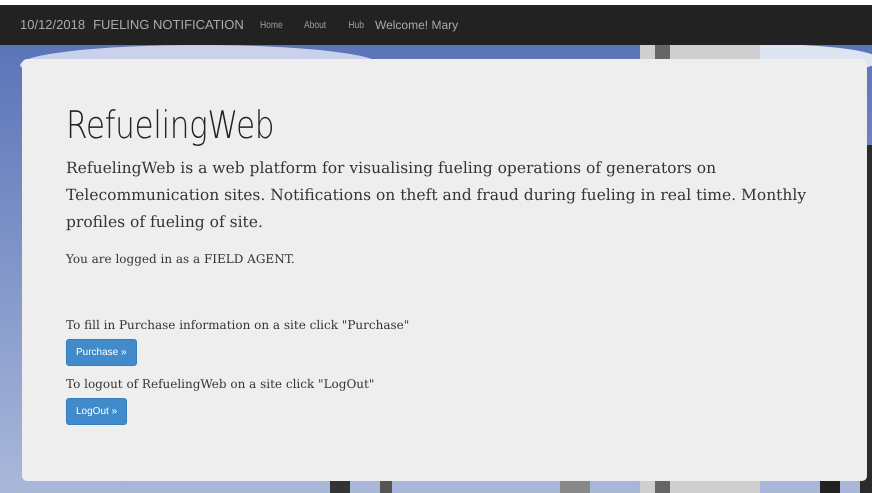 This screenshot has width=872, height=493. What do you see at coordinates (168, 25) in the screenshot?
I see `brand-link: FUELING NOTIFICATION` at bounding box center [168, 25].